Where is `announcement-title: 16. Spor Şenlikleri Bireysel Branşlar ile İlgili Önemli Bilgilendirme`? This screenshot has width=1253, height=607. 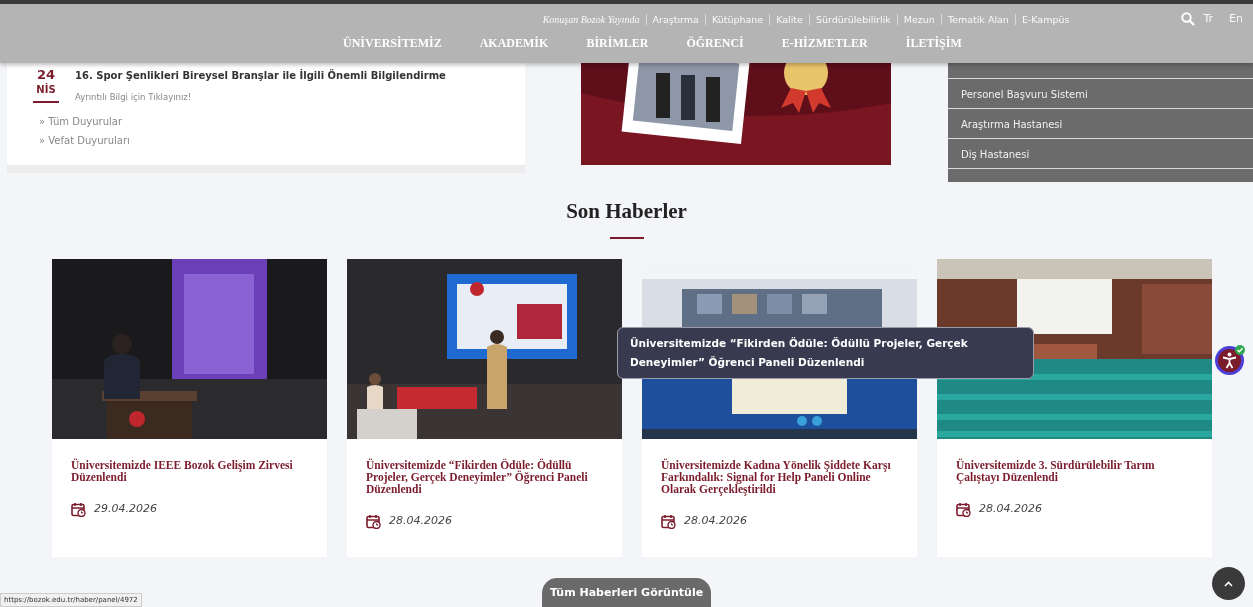
announcement-title: 16. Spor Şenlikleri Bireysel Branşlar ile İlgili Önemli Bilgilendirme is located at coordinates (260, 75).